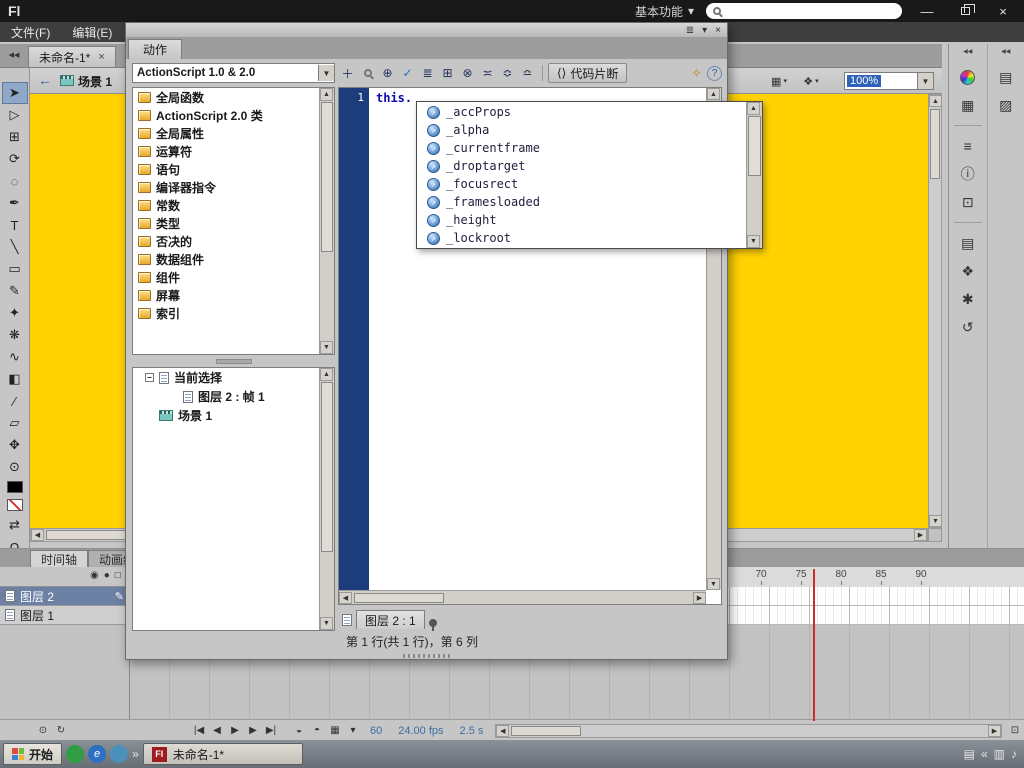 The width and height of the screenshot is (1024, 768). I want to click on go-first-frame-icon: |◀, so click(199, 731).